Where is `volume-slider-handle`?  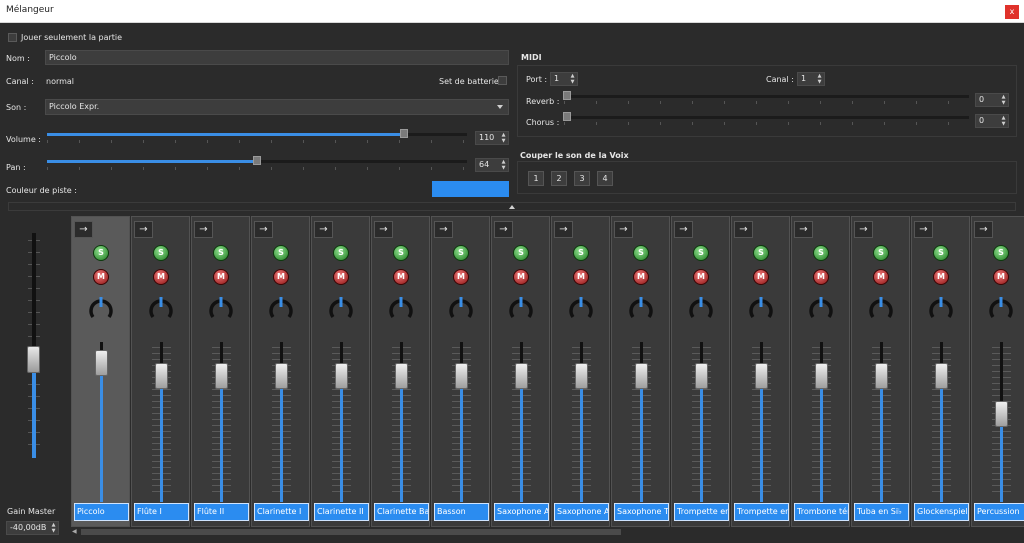 volume-slider-handle is located at coordinates (404, 133).